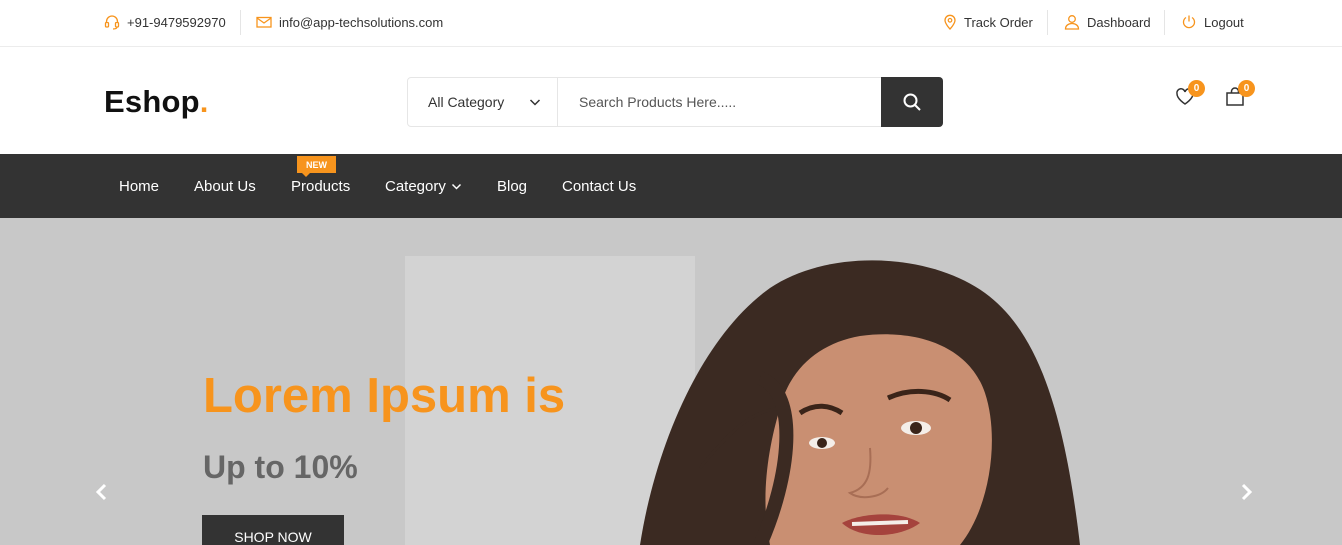  What do you see at coordinates (1247, 492) in the screenshot?
I see `chevron-right-icon` at bounding box center [1247, 492].